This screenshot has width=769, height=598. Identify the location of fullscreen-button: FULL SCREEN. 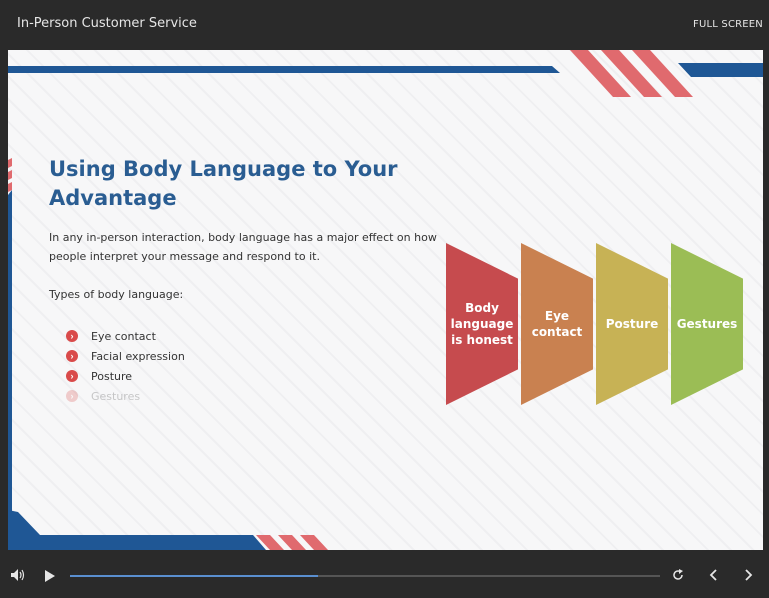
(728, 24).